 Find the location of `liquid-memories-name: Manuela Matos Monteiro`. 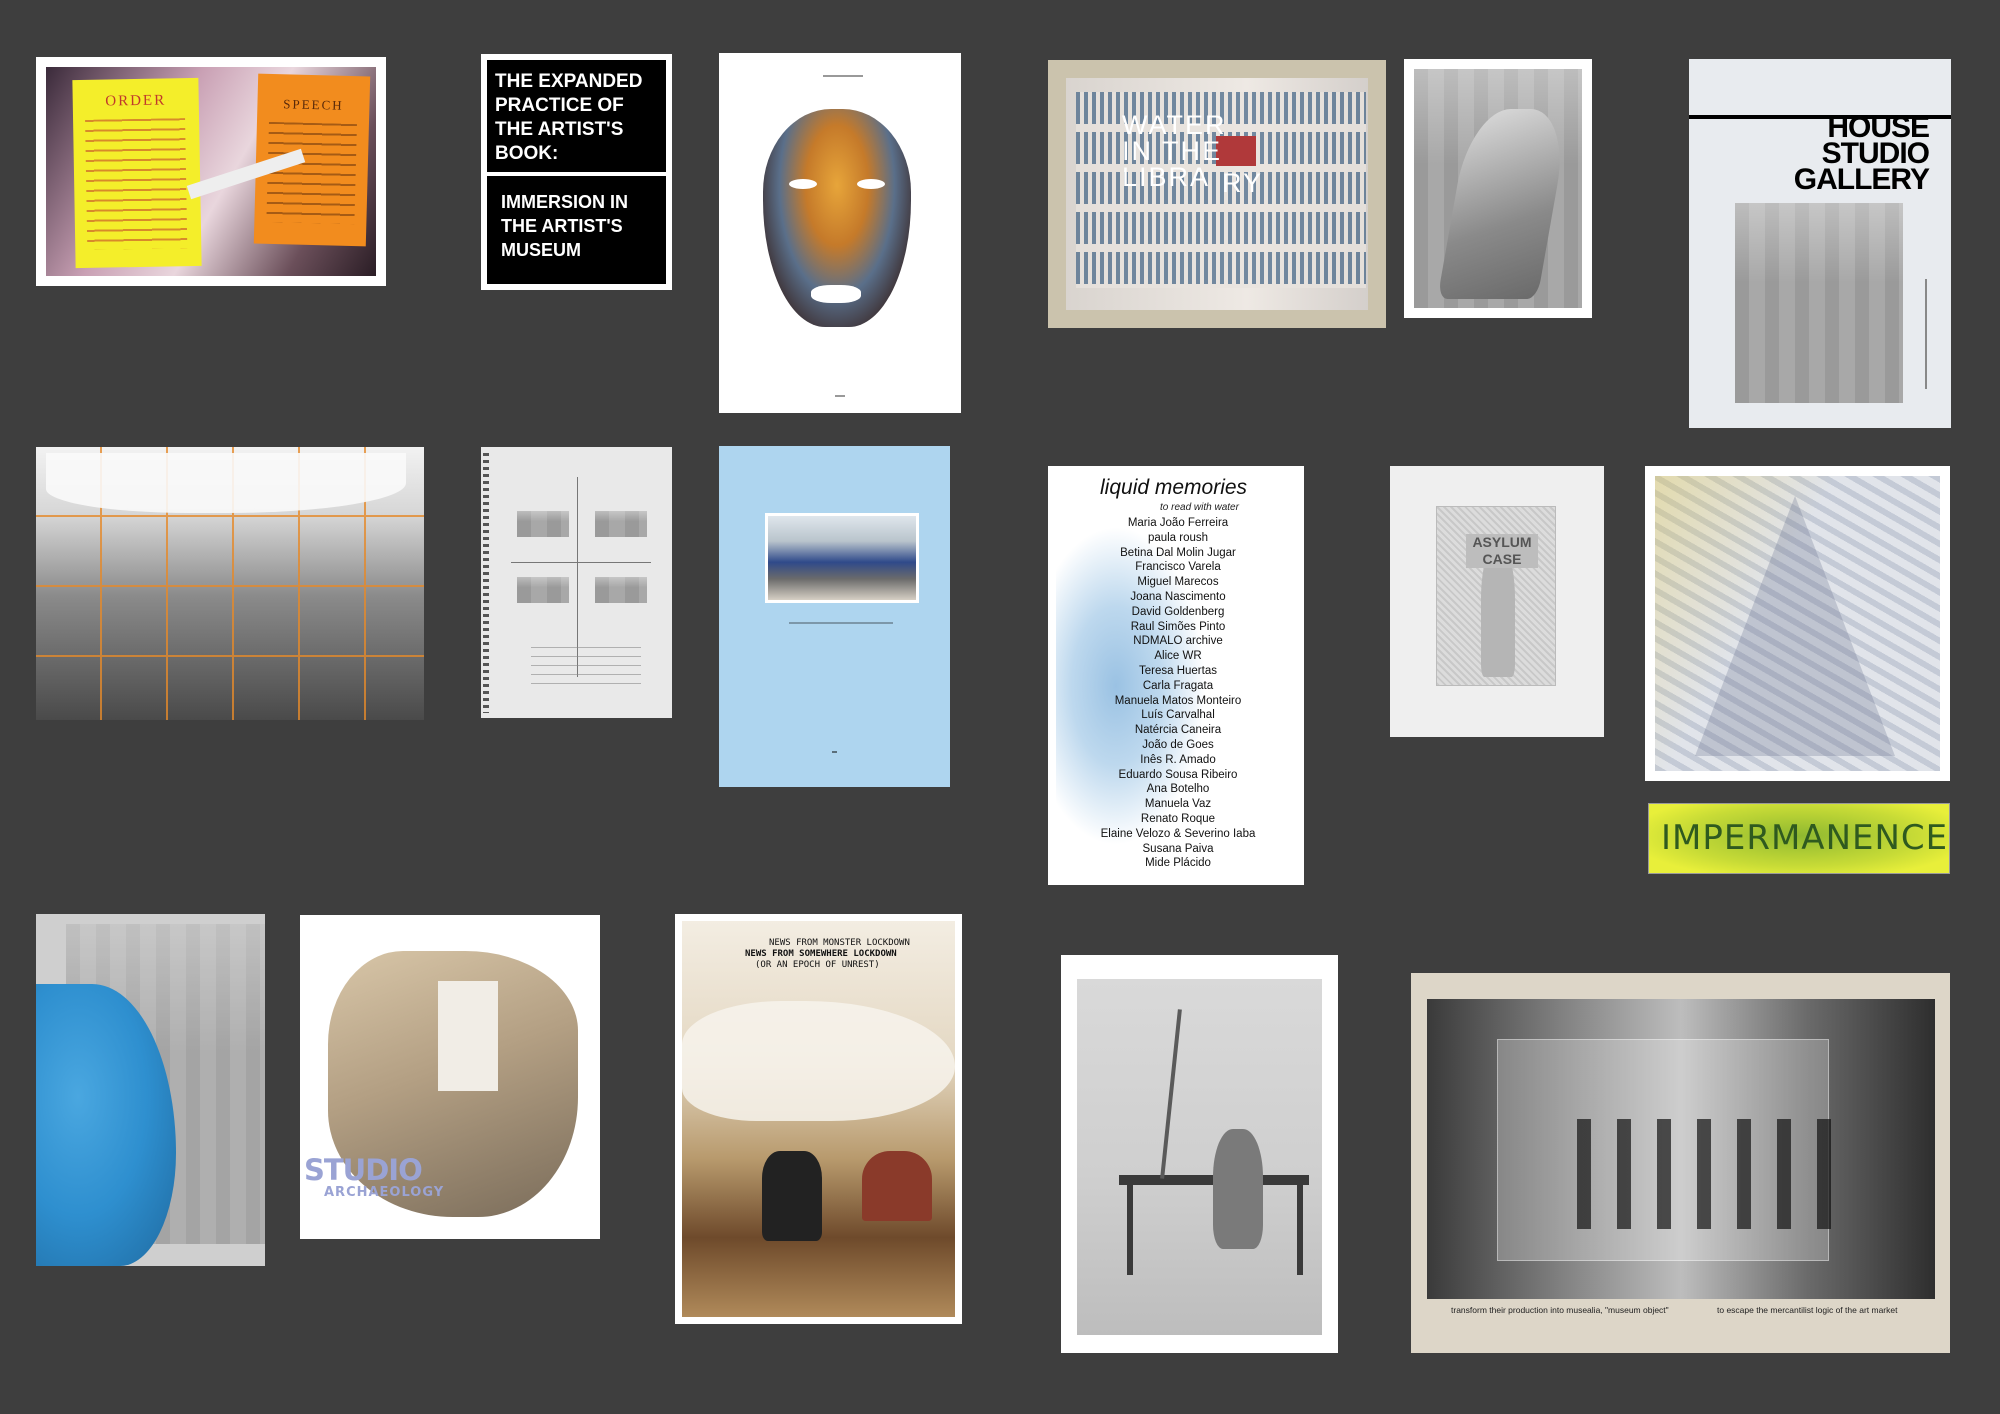

liquid-memories-name: Manuela Matos Monteiro is located at coordinates (1178, 700).